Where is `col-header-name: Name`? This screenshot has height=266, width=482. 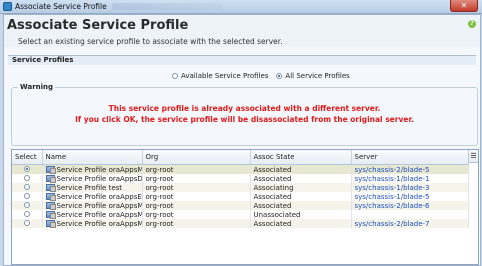 col-header-name: Name is located at coordinates (92, 157).